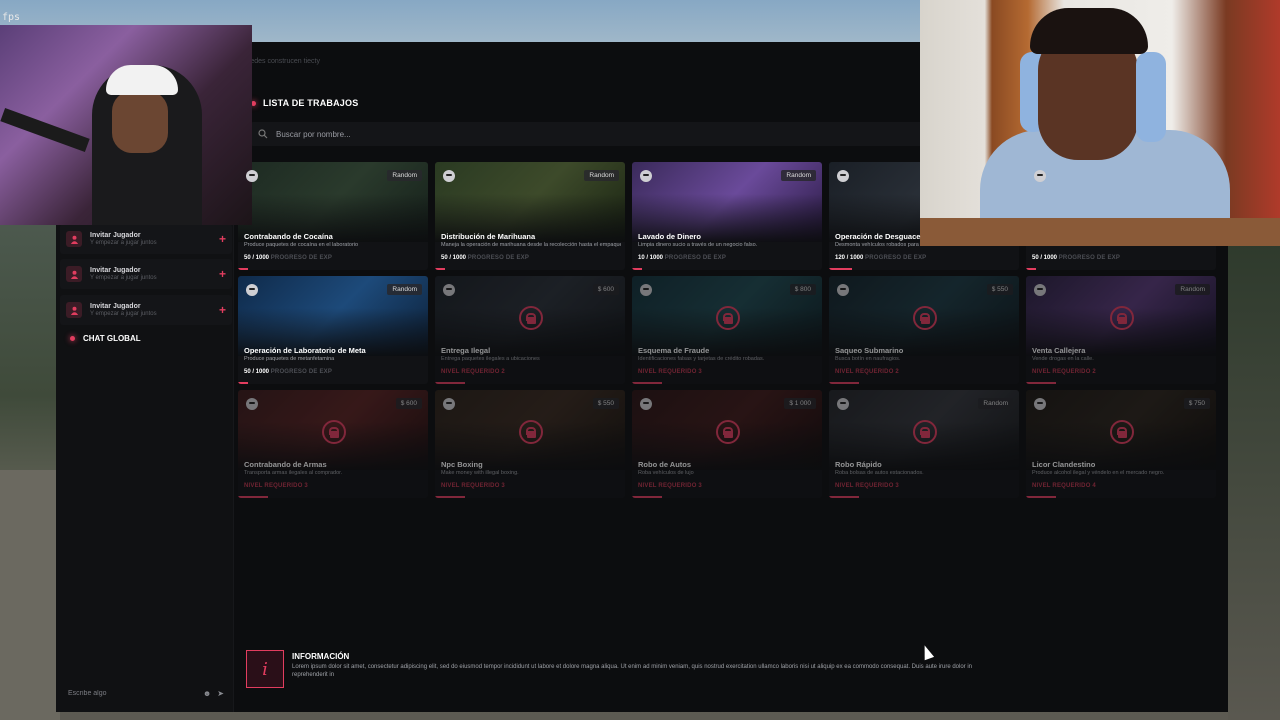  I want to click on fps-counter: fps, so click(11, 17).